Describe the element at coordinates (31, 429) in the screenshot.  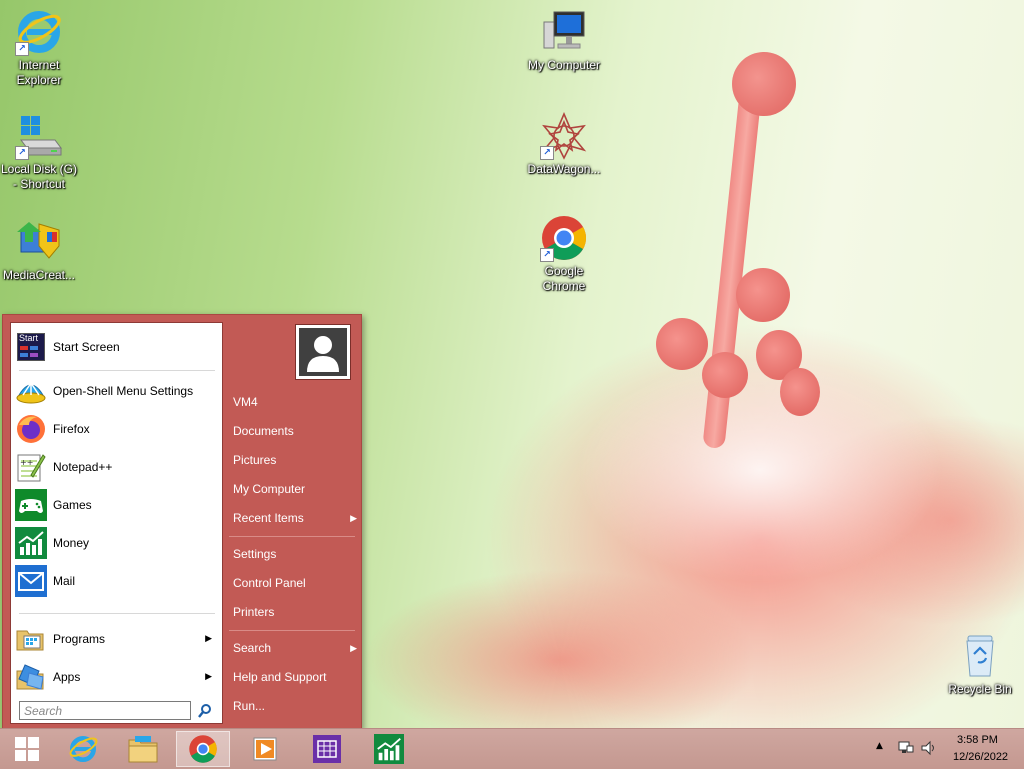
I see `firefox-icon` at that location.